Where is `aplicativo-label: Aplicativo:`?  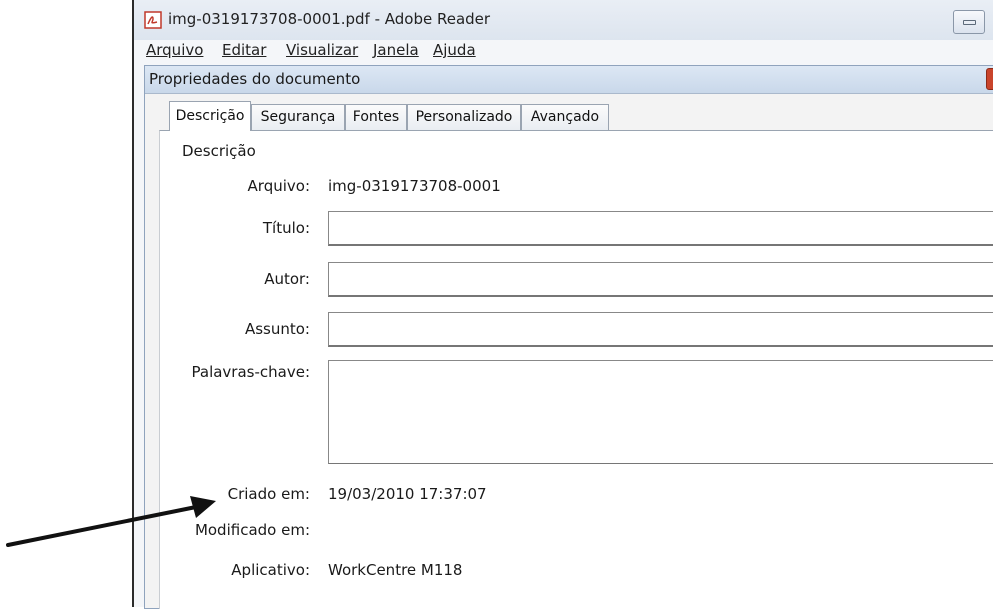
aplicativo-label: Aplicativo: is located at coordinates (270, 570).